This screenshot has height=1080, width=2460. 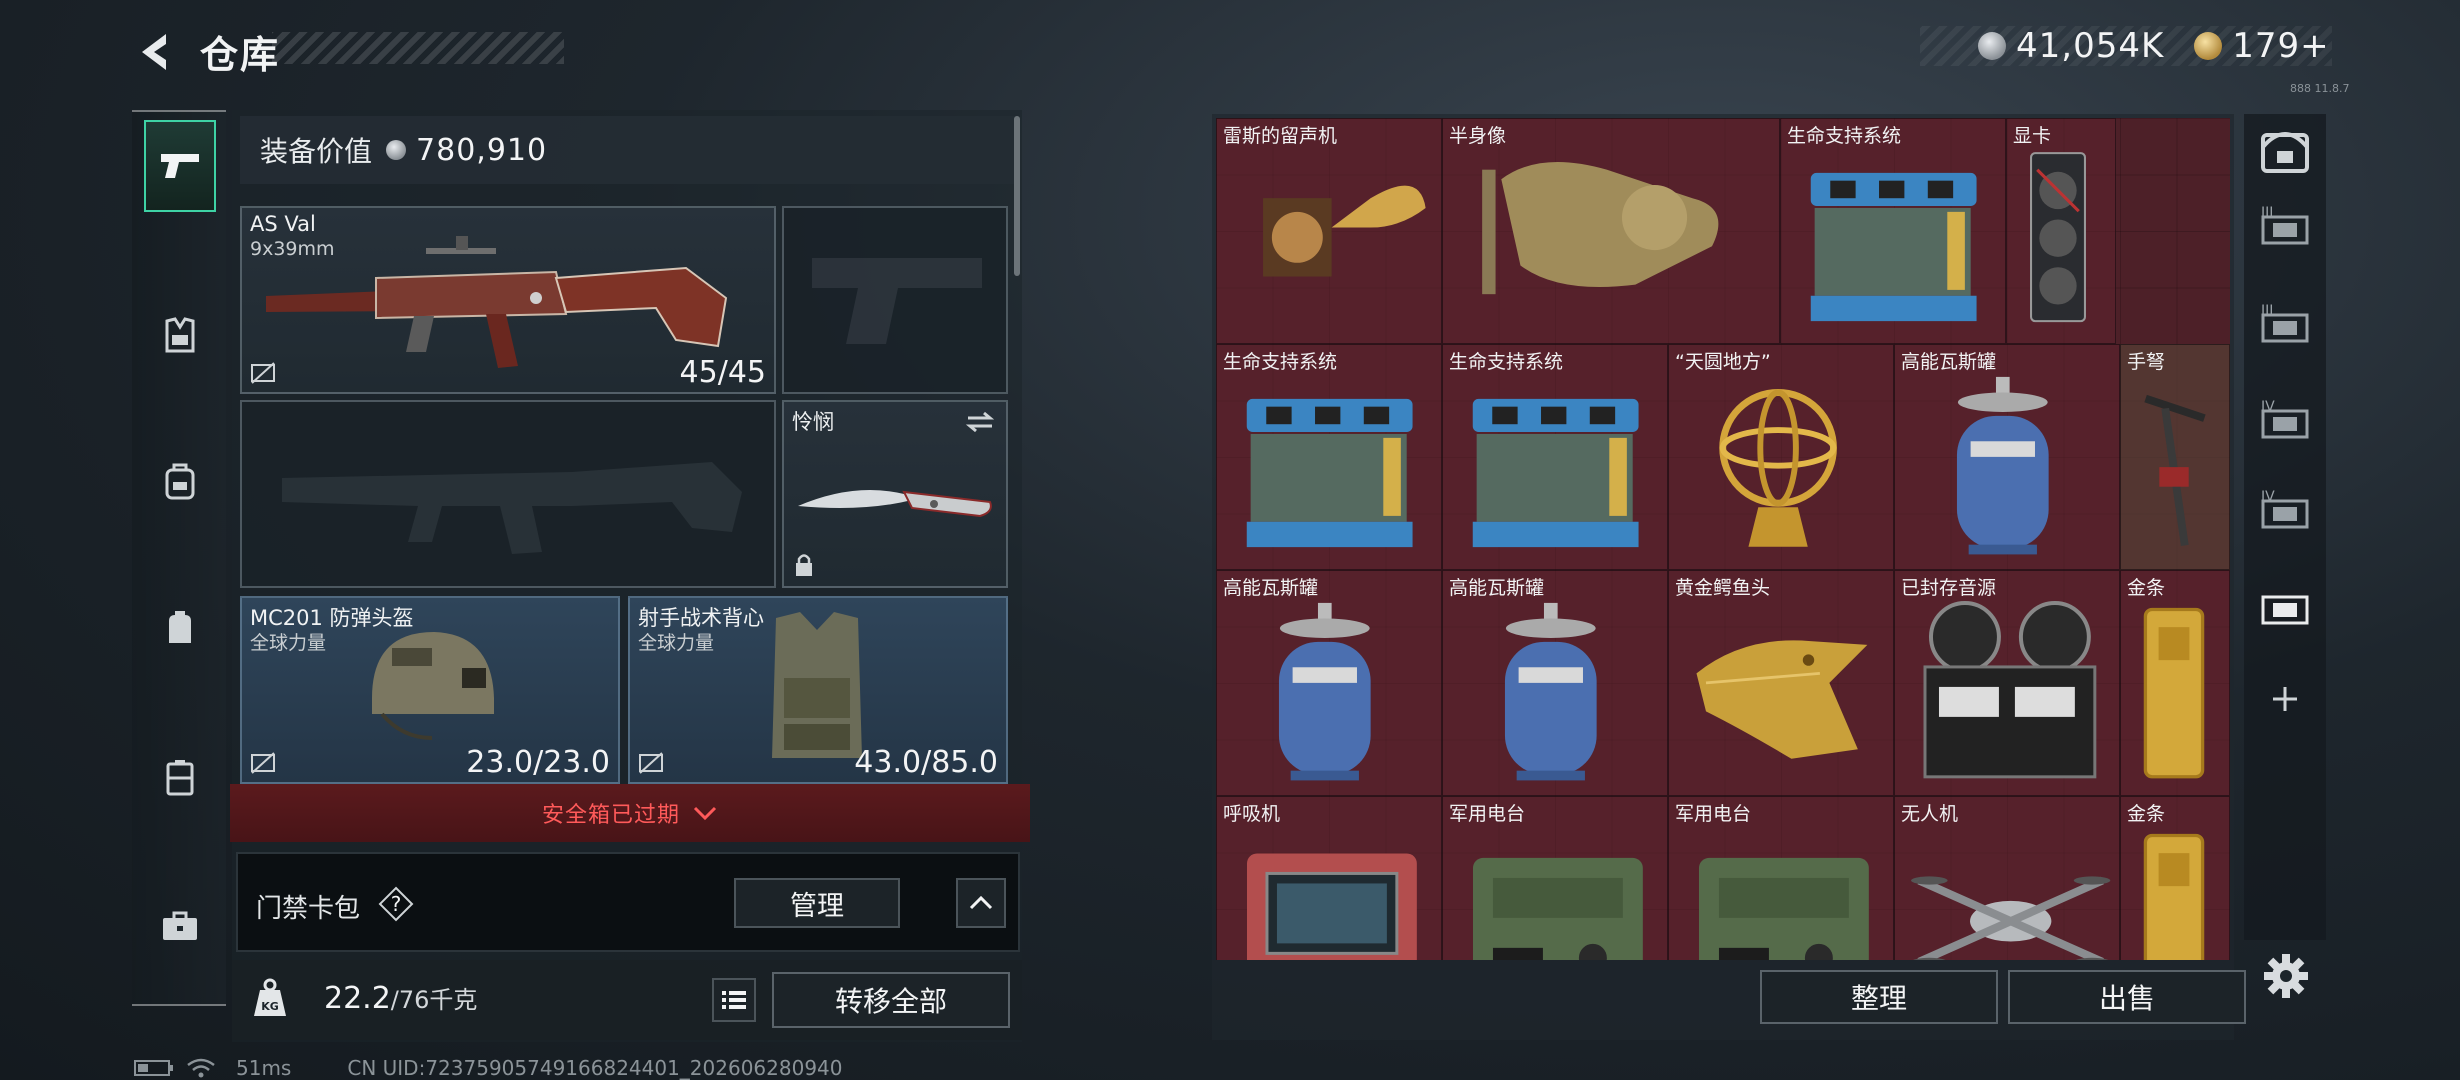 I want to click on category-pouch, so click(x=180, y=628).